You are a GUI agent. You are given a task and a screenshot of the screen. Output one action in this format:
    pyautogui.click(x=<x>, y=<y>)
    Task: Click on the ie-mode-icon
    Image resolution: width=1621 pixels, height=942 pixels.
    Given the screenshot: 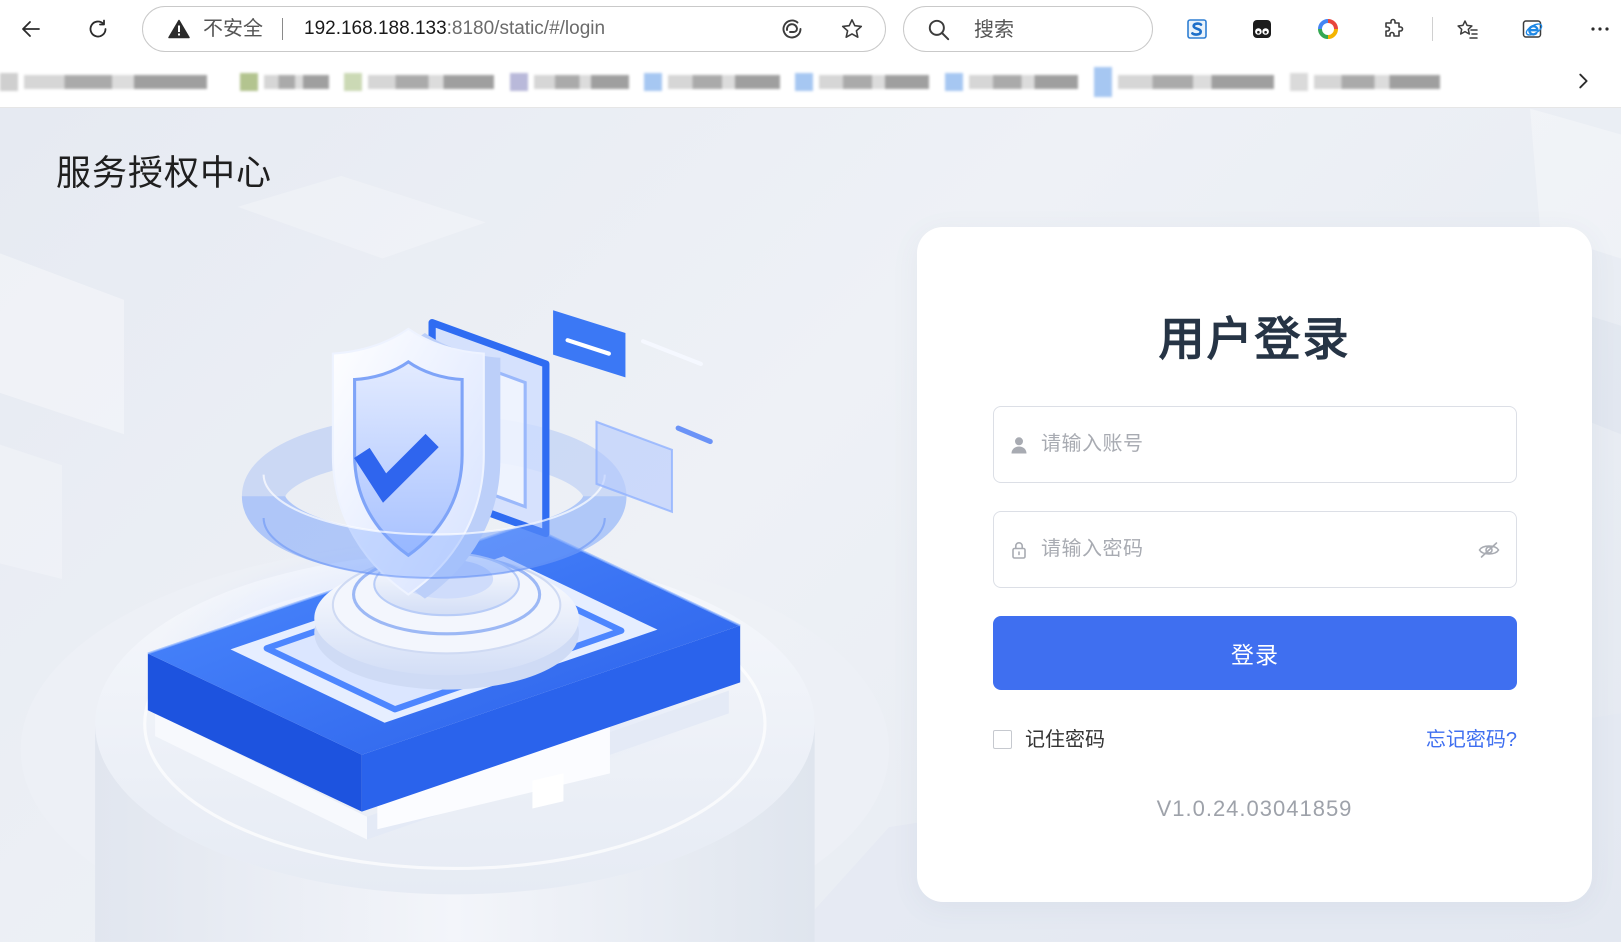 What is the action you would take?
    pyautogui.click(x=1532, y=29)
    